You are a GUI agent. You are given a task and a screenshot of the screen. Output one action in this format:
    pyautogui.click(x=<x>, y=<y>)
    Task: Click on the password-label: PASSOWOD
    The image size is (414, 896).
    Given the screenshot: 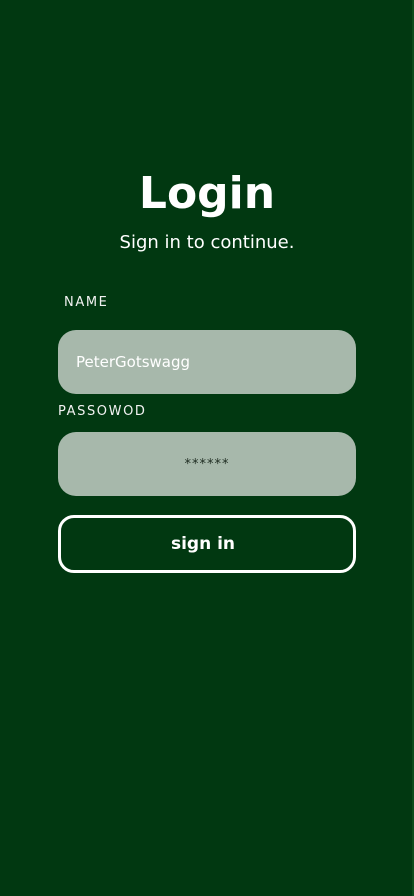 What is the action you would take?
    pyautogui.click(x=102, y=411)
    